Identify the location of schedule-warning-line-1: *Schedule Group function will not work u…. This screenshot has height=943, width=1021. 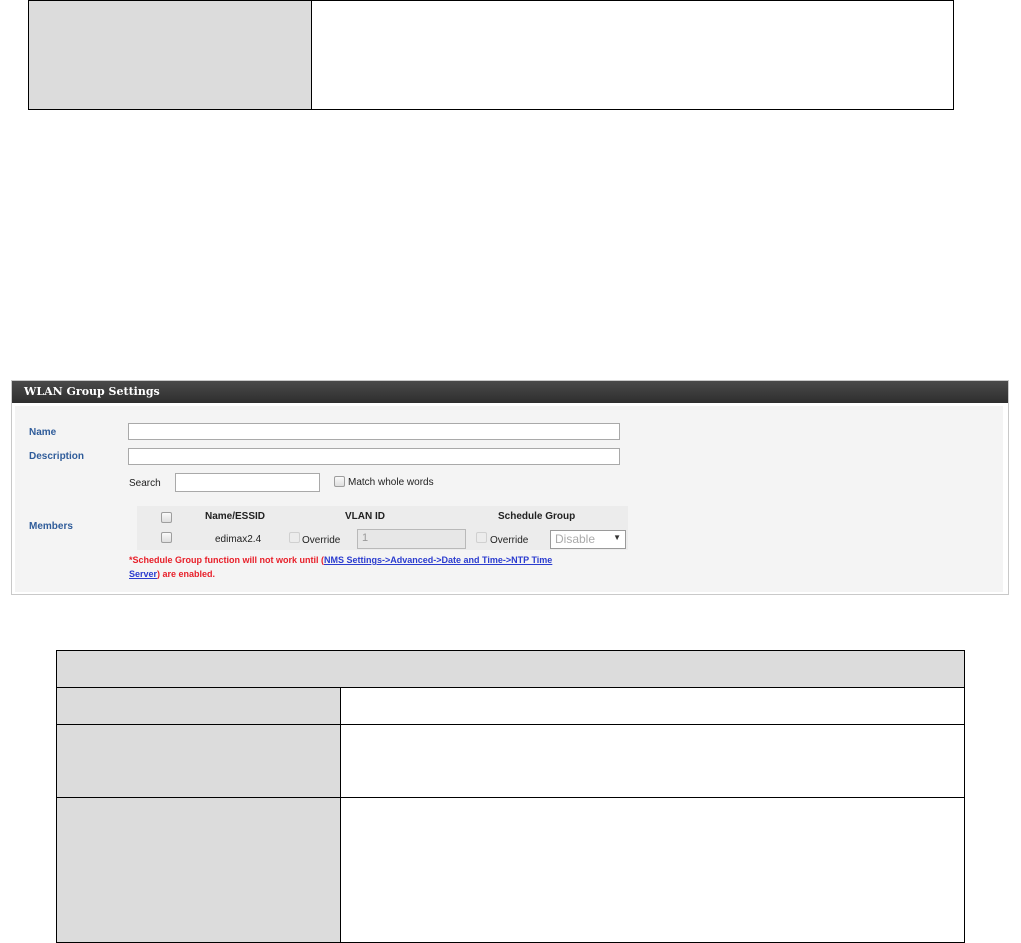
(340, 560).